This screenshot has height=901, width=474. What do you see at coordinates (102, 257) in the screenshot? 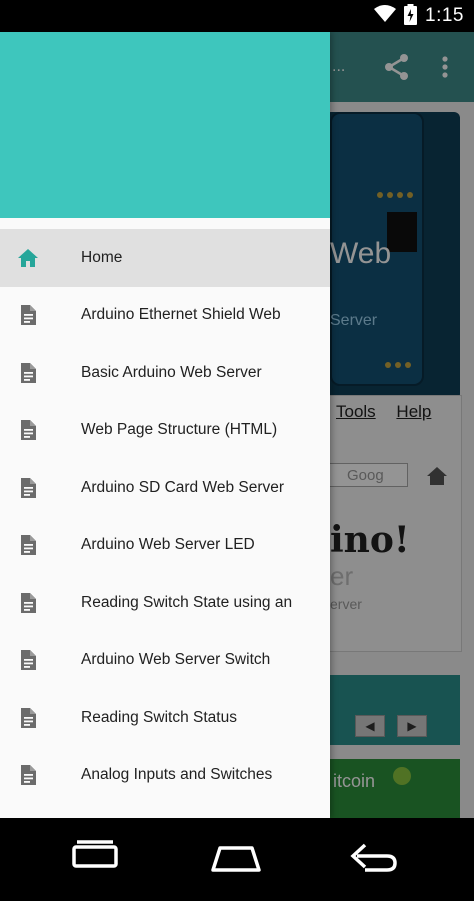
I see `drawer-item-label: Home` at bounding box center [102, 257].